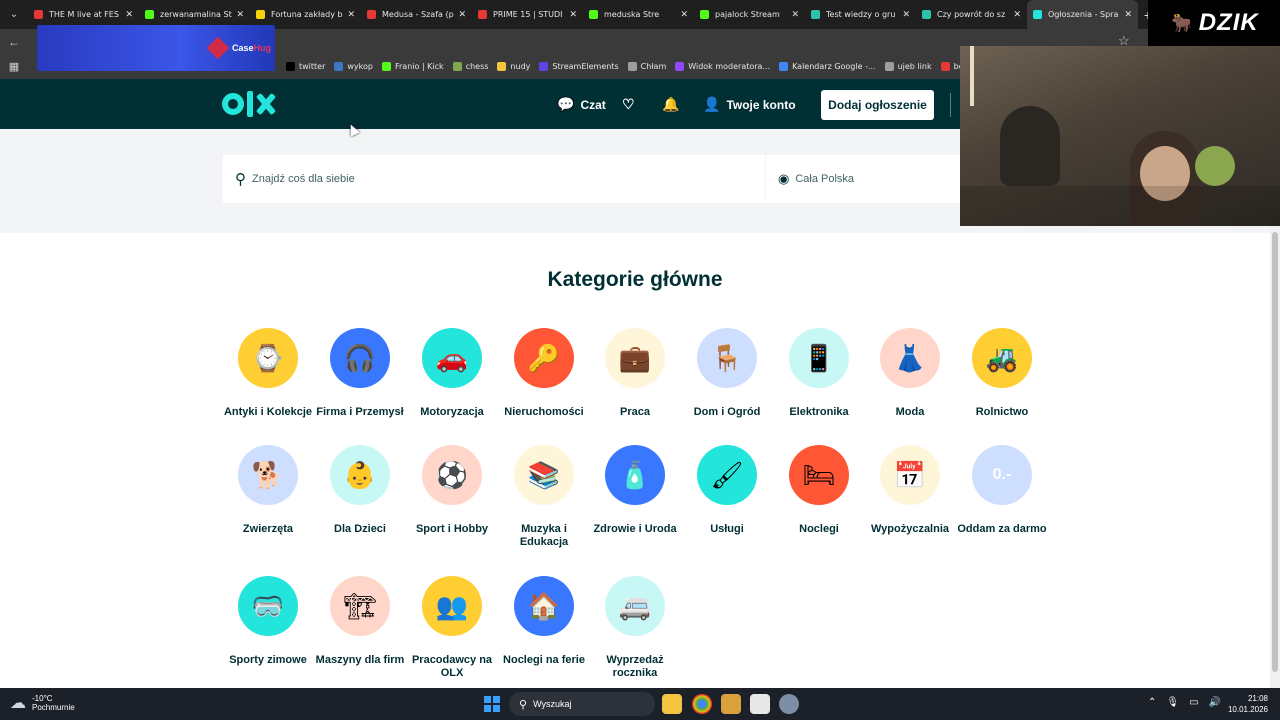 The width and height of the screenshot is (1280, 720). What do you see at coordinates (635, 373) in the screenshot?
I see `category-item: 💼 Praca` at bounding box center [635, 373].